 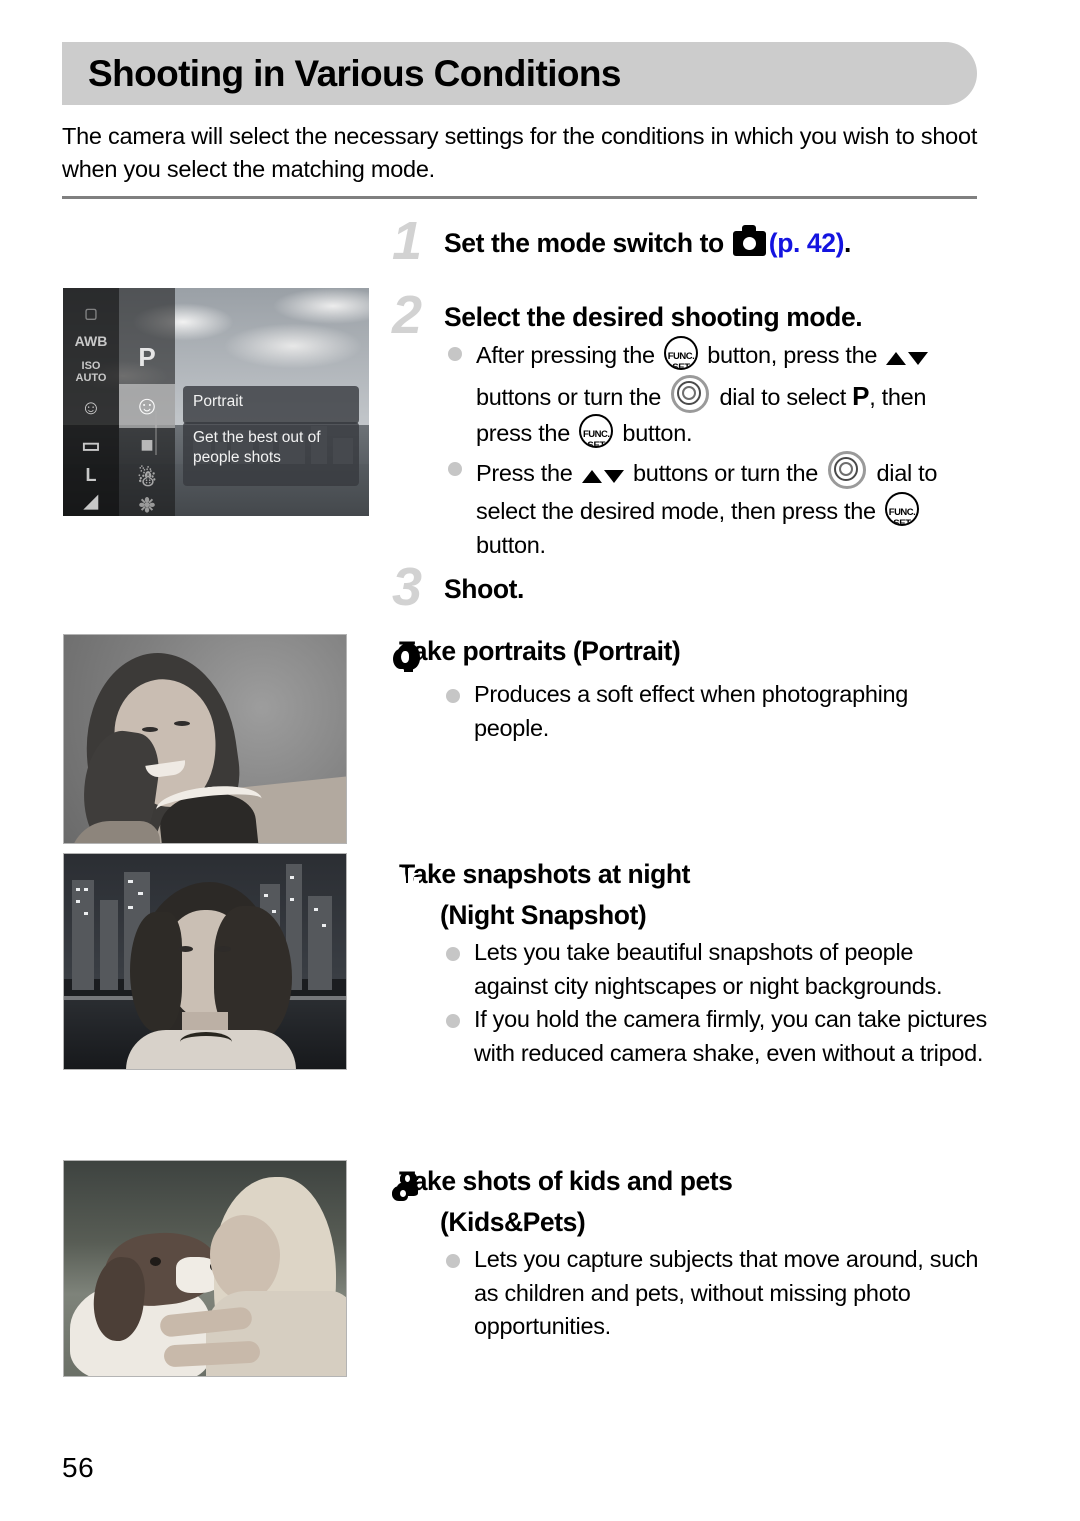 I want to click on white-balance-awb-icon: ▢, so click(x=91, y=313).